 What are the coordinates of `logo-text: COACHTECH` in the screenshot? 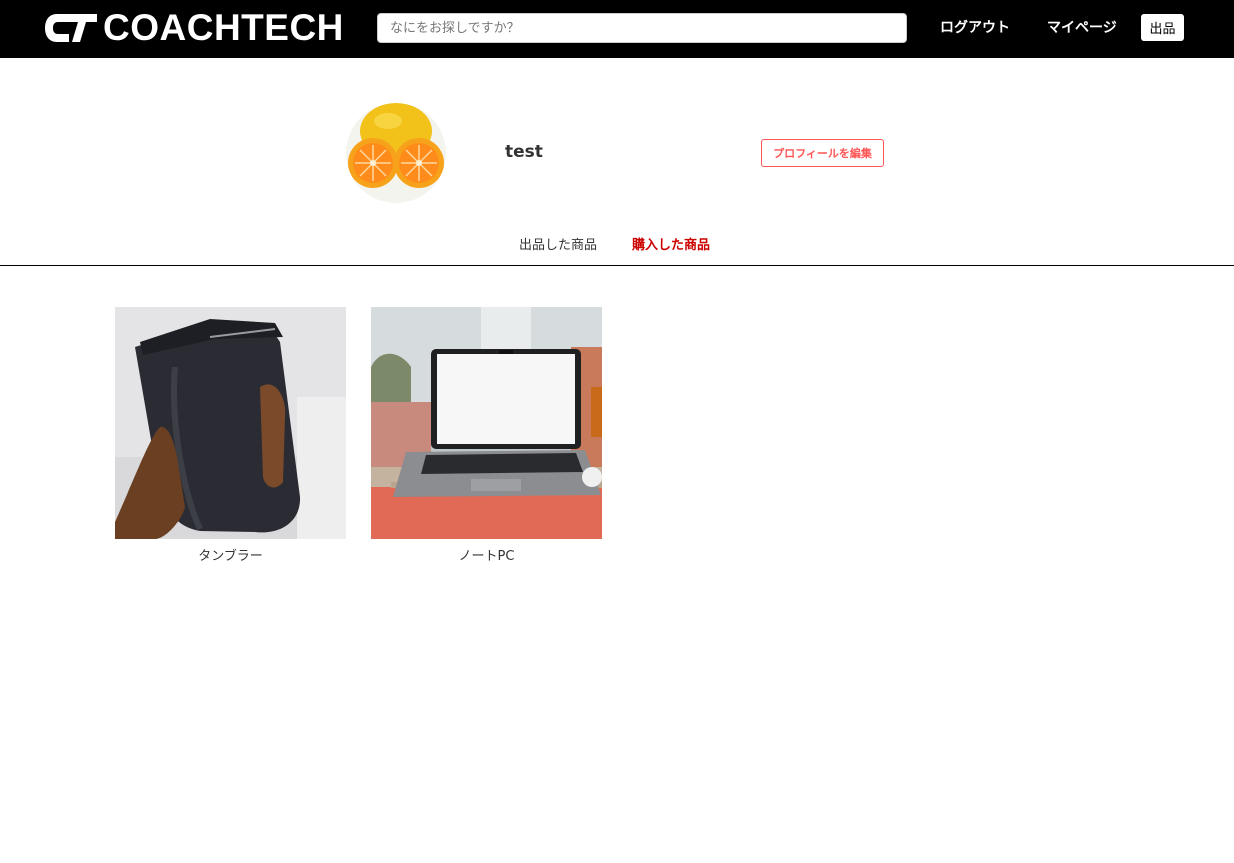 It's located at (223, 27).